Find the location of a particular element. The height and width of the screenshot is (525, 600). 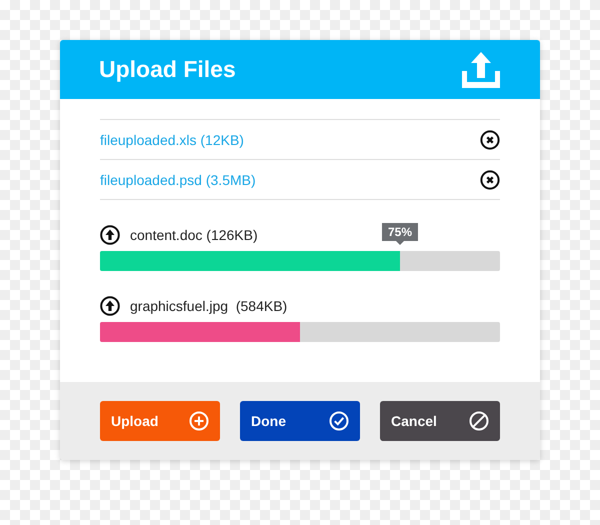

file-link: fileuploaded.psd (3.5MB) is located at coordinates (178, 180).